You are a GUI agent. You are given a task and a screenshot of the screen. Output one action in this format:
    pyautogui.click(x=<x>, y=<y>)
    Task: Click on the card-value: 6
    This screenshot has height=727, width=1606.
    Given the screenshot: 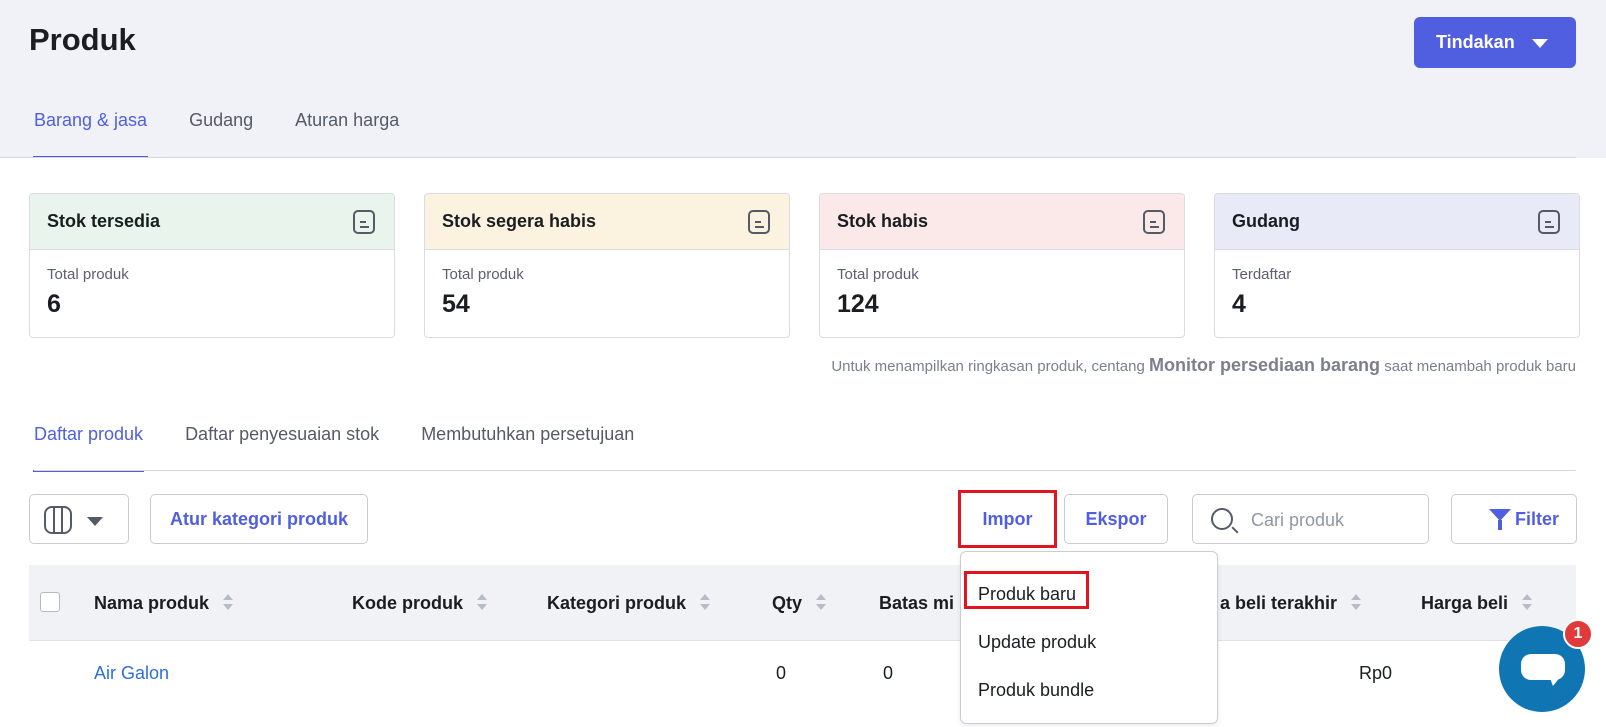 What is the action you would take?
    pyautogui.click(x=54, y=304)
    